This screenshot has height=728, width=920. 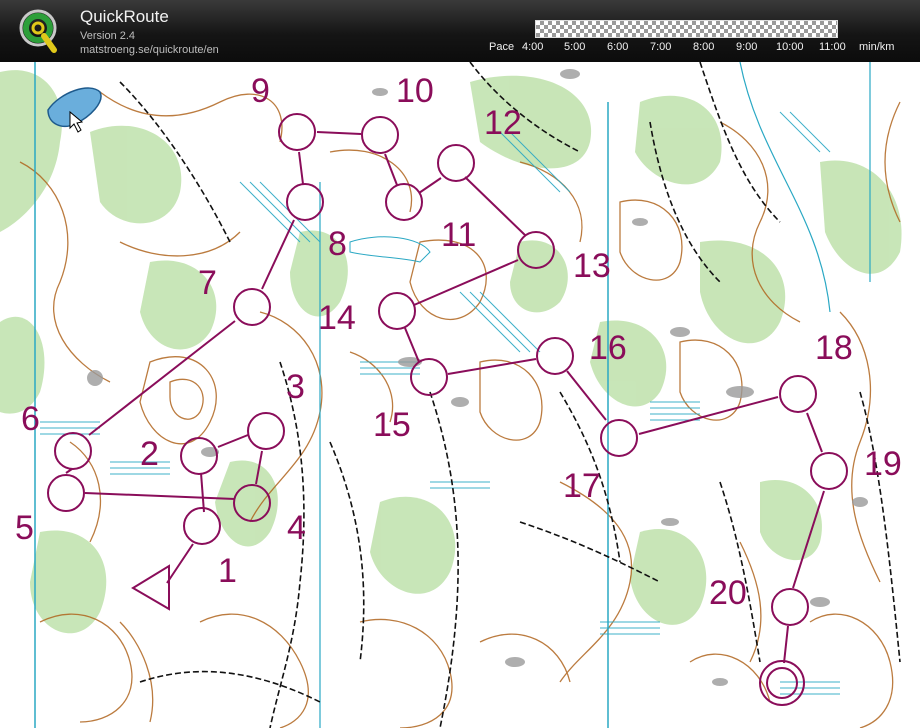 I want to click on control-number: 15, so click(x=392, y=425).